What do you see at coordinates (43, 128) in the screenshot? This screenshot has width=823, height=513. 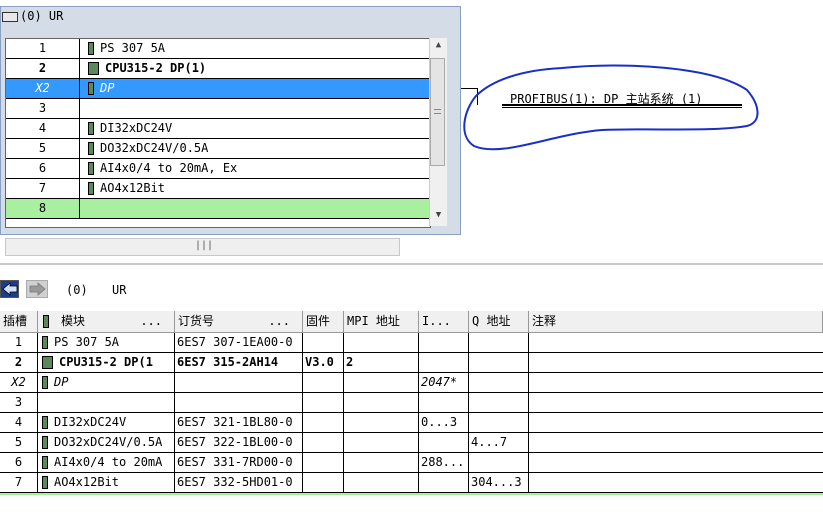 I see `rack-slot: 4` at bounding box center [43, 128].